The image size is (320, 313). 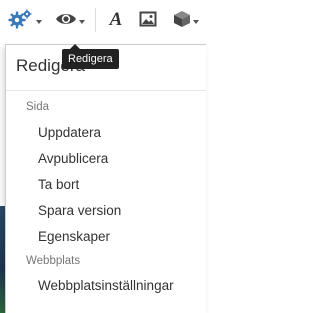 I want to click on block-button, so click(x=186, y=19).